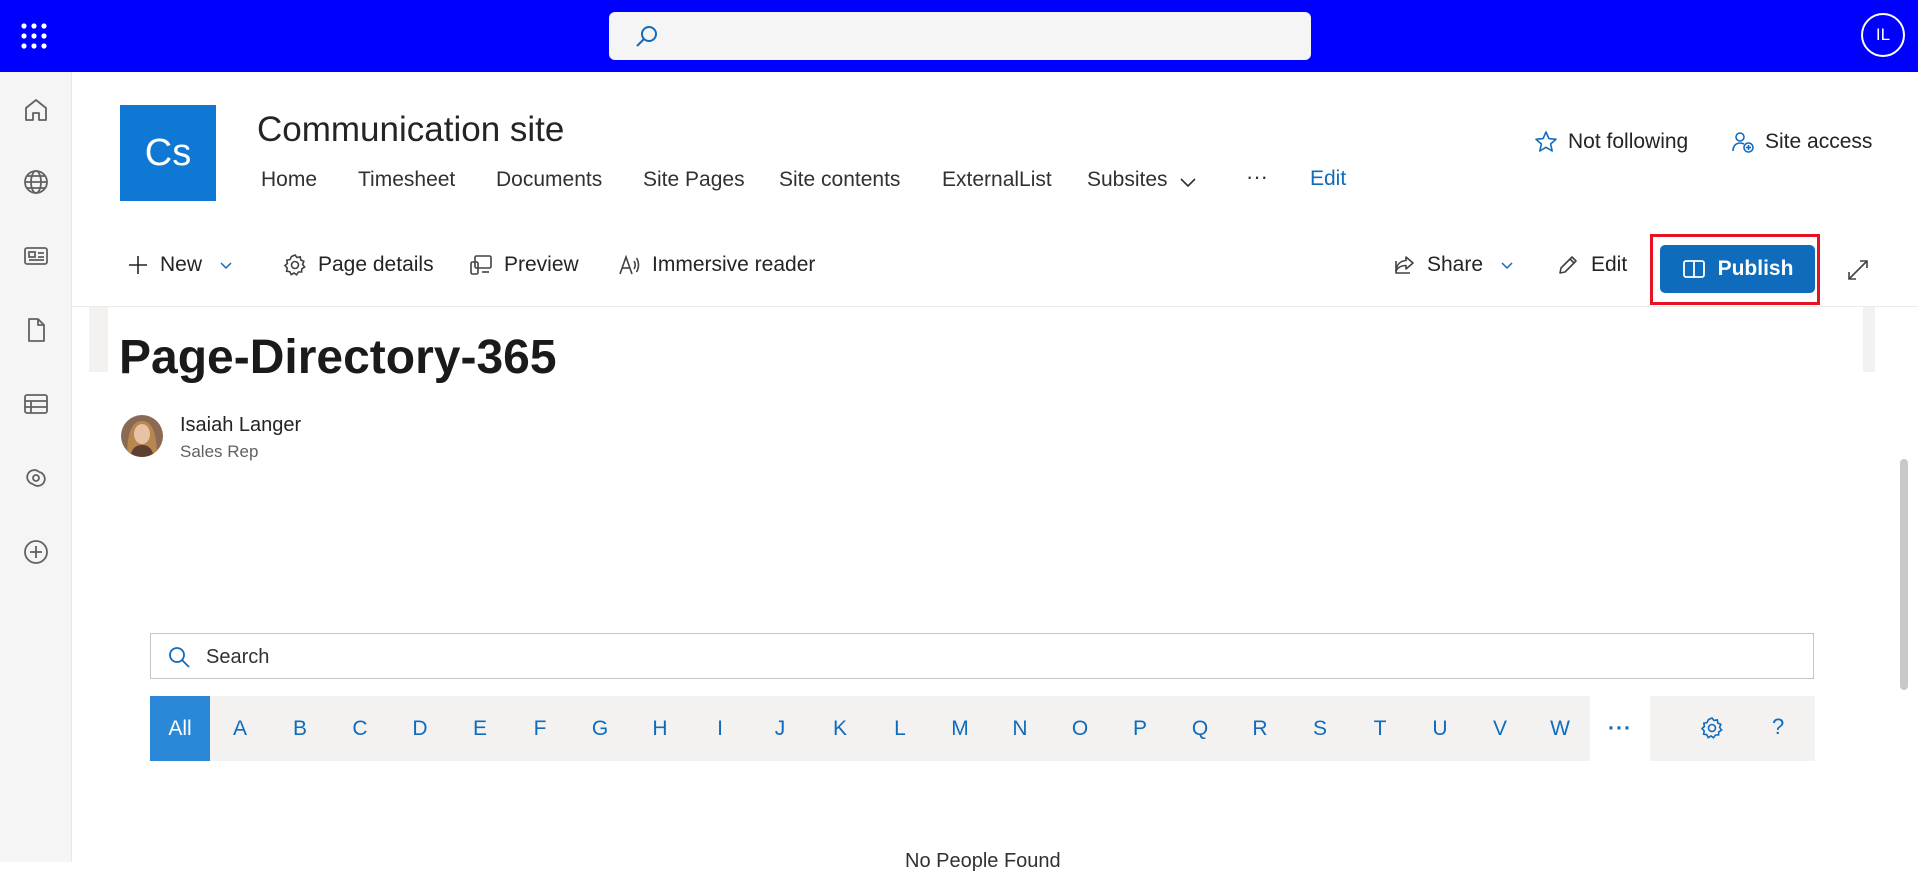 The width and height of the screenshot is (1918, 873). I want to click on expand-icon, so click(1858, 270).